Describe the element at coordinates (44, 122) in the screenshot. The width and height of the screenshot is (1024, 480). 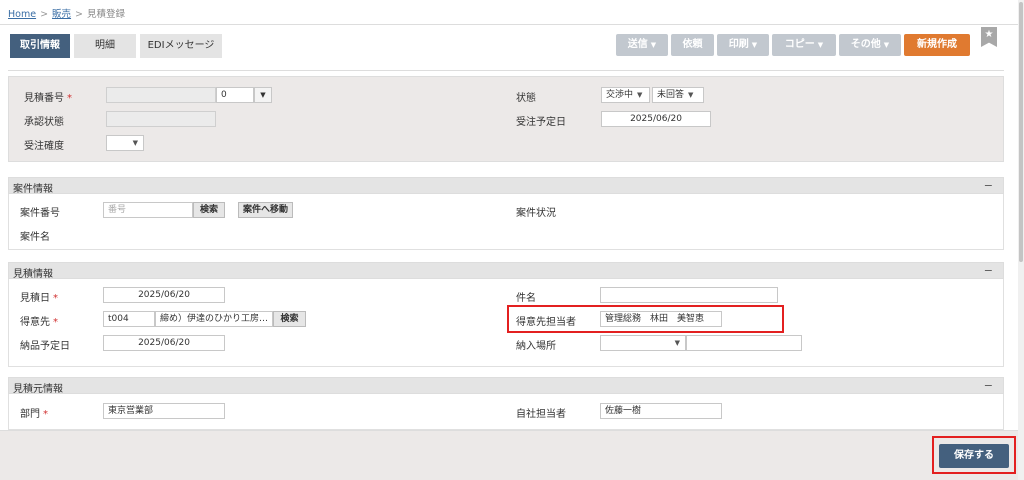
I see `approval-status-label: 承認状態` at that location.